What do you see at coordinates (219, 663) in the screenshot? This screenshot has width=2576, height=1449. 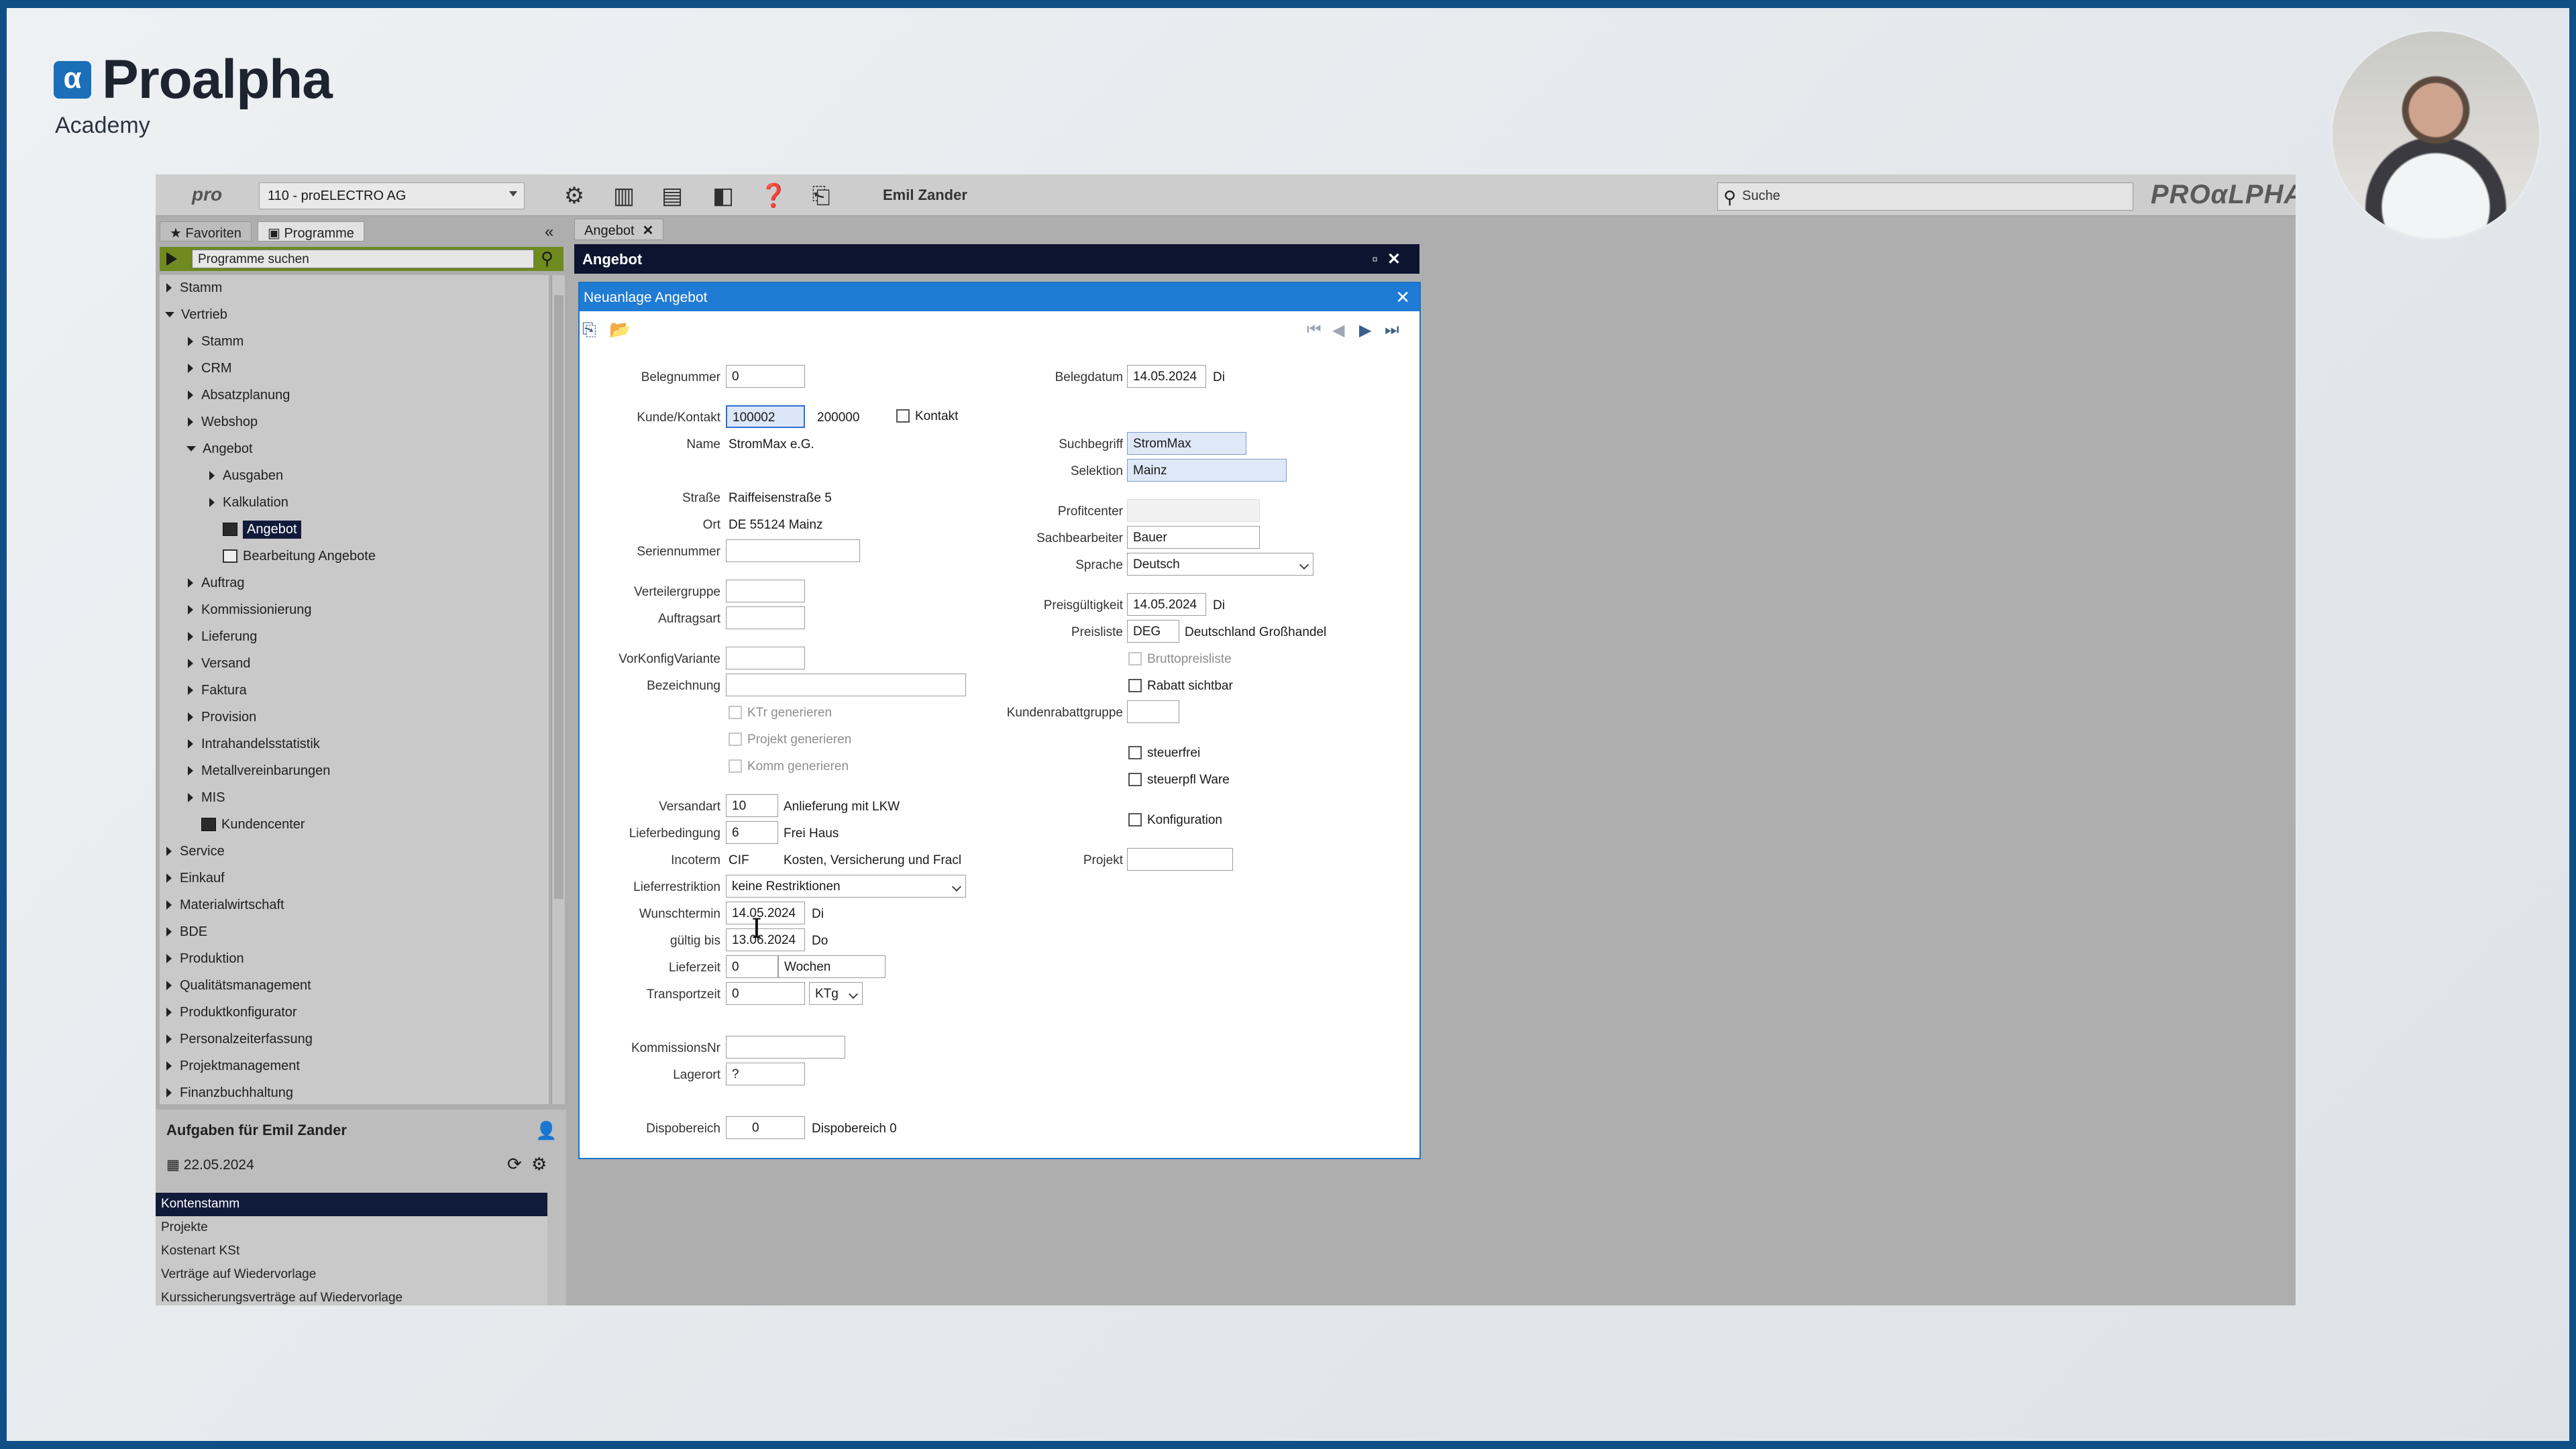 I see `tree-item: Versand` at bounding box center [219, 663].